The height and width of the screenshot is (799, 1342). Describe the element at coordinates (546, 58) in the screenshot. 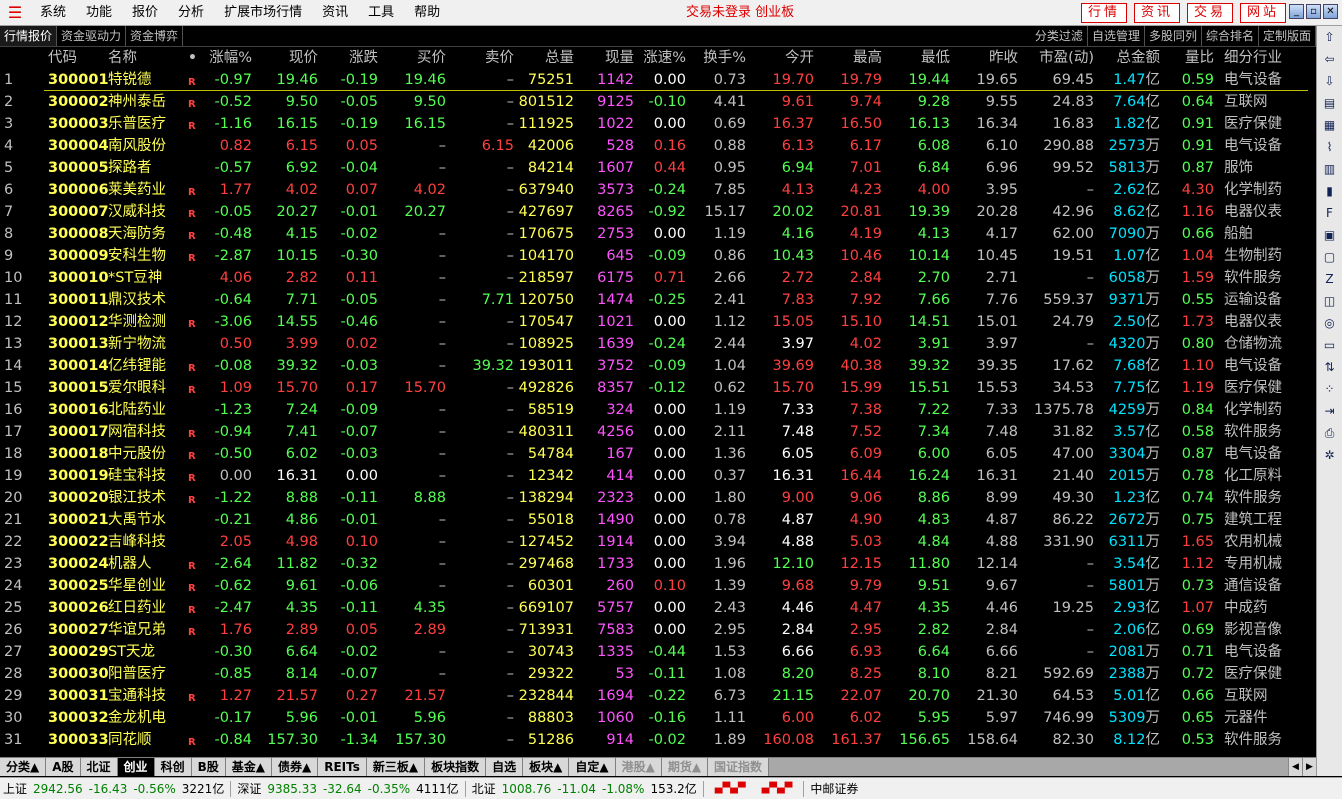

I see `col-volume: 总量` at that location.